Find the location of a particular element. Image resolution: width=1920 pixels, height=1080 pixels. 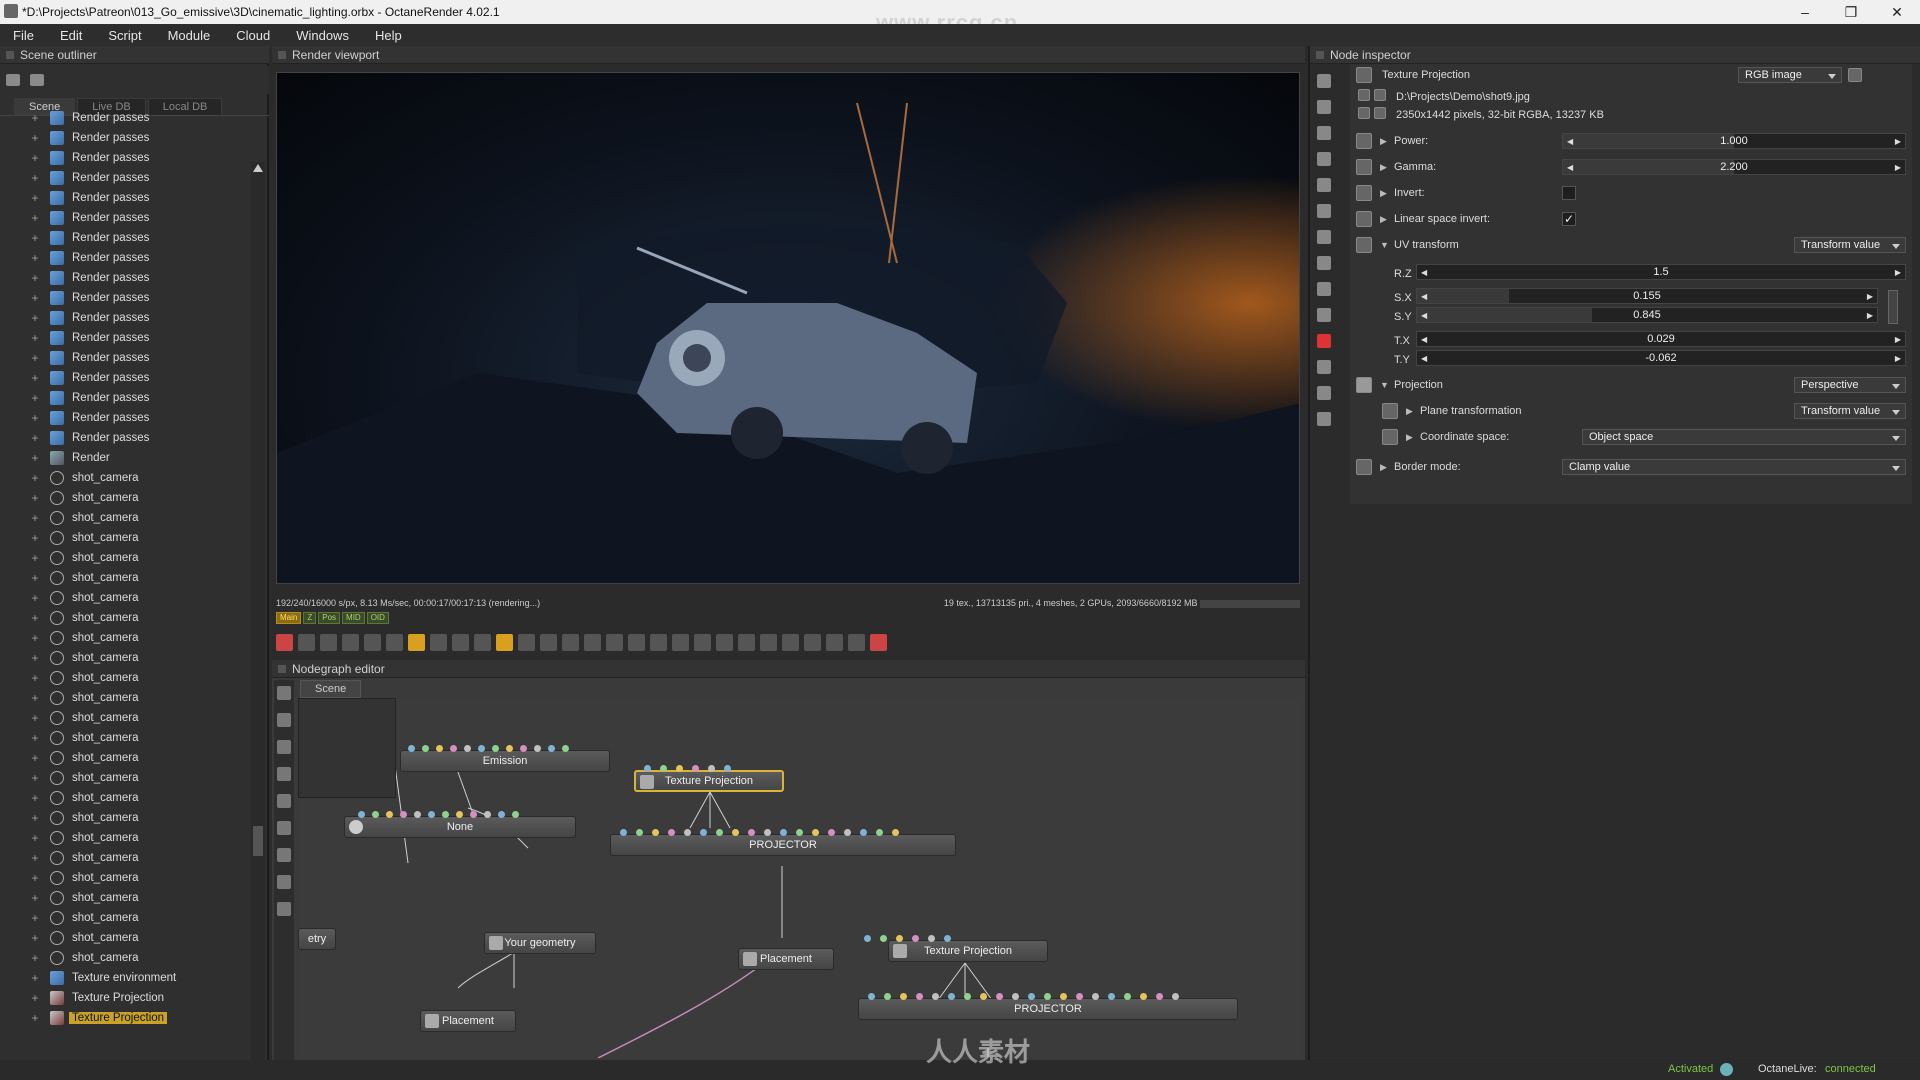

nodegraph-tab-scene: Scene is located at coordinates (331, 689).